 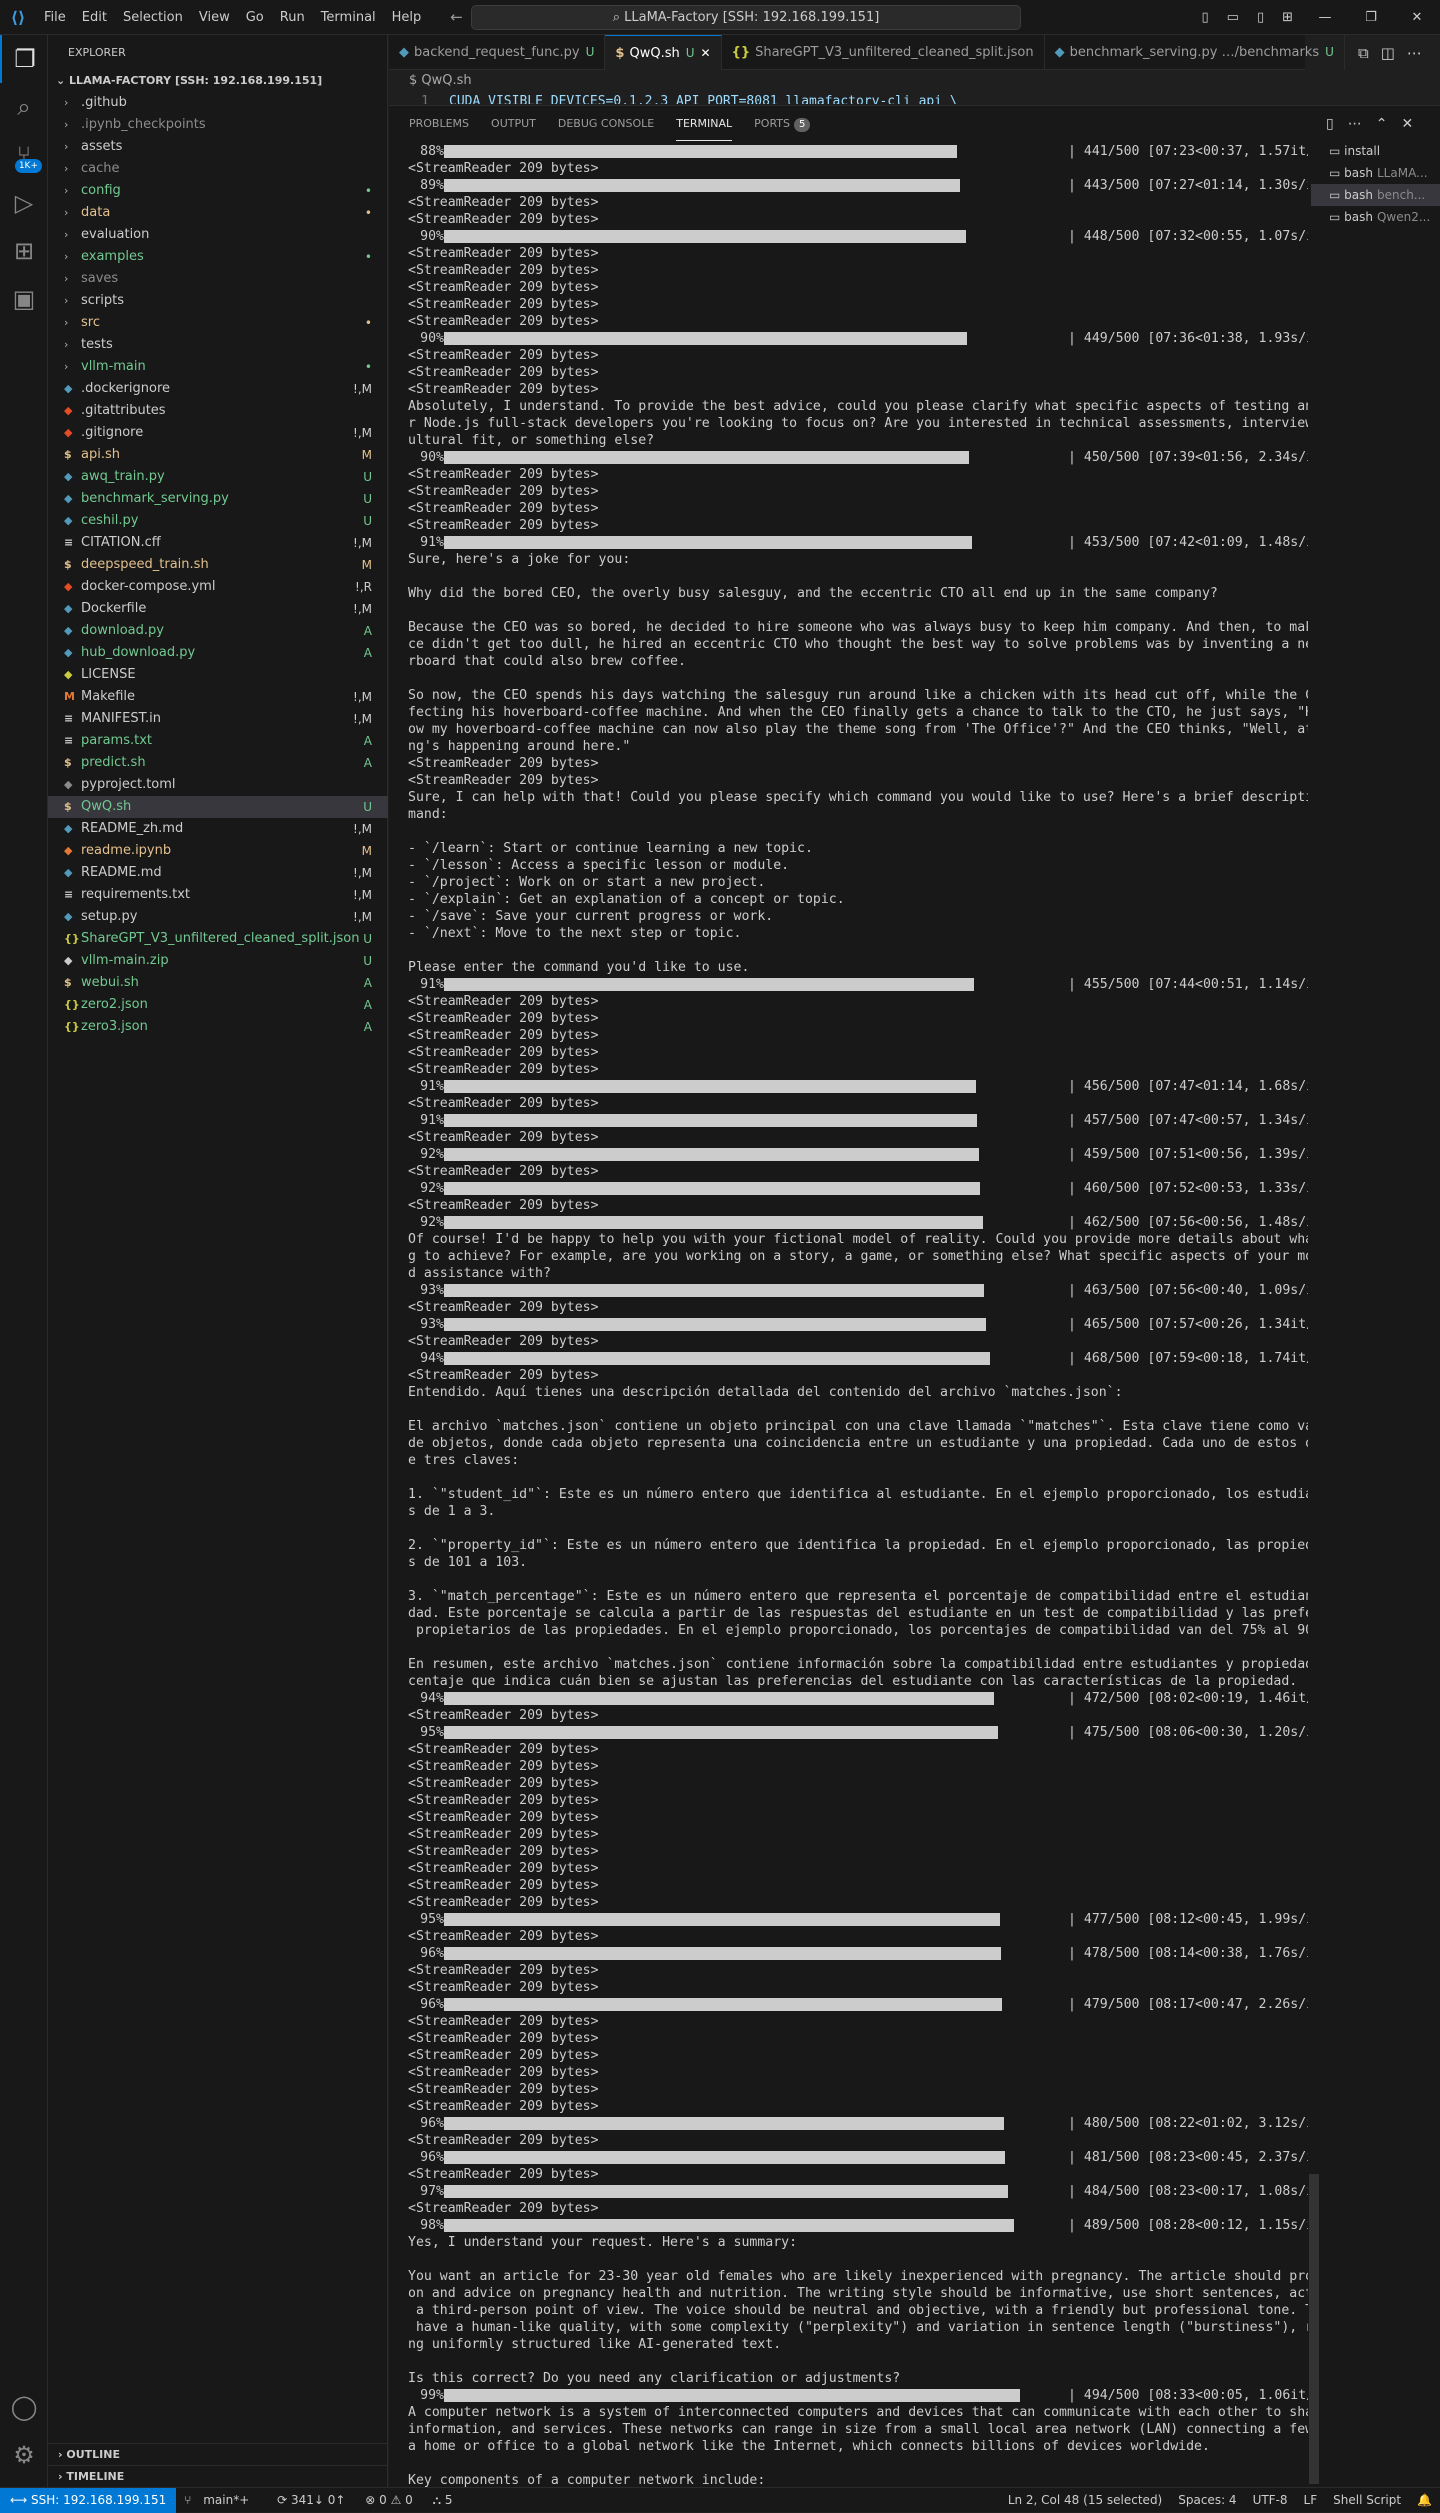 What do you see at coordinates (443, 2500) in the screenshot?
I see `ports-indicator: ⛬ 5` at bounding box center [443, 2500].